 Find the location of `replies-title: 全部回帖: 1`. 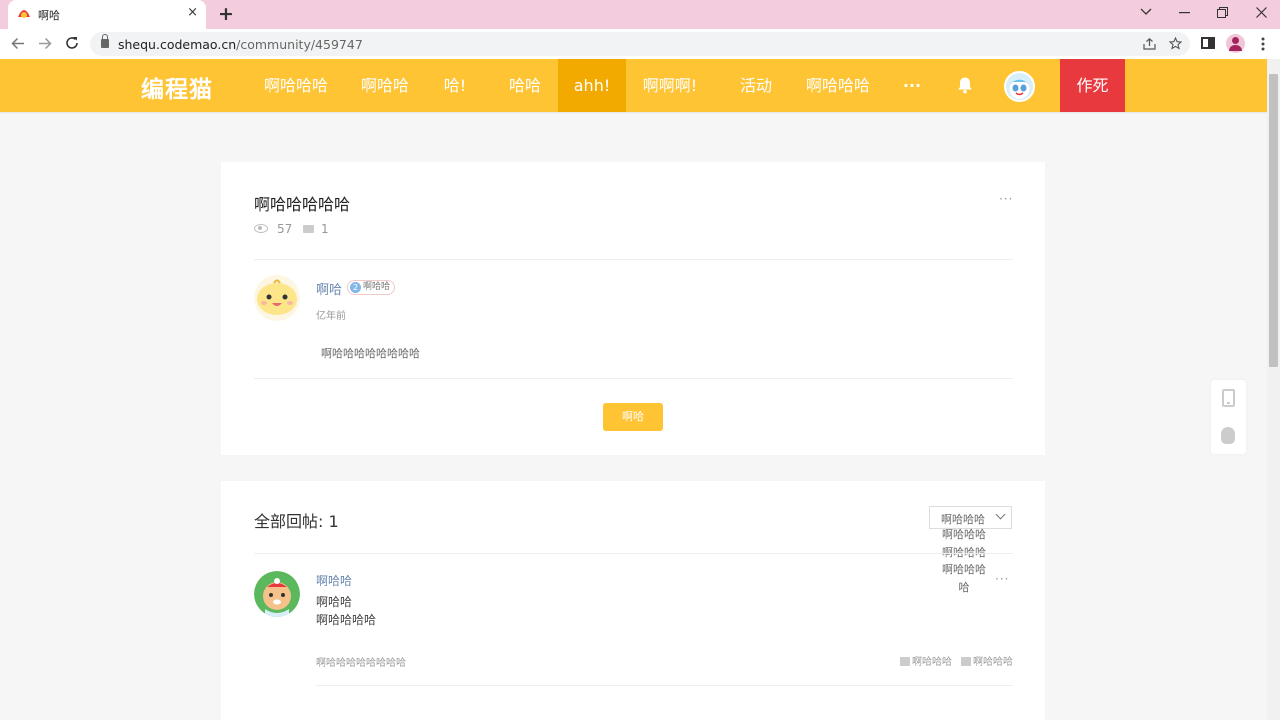

replies-title: 全部回帖: 1 is located at coordinates (296, 521).